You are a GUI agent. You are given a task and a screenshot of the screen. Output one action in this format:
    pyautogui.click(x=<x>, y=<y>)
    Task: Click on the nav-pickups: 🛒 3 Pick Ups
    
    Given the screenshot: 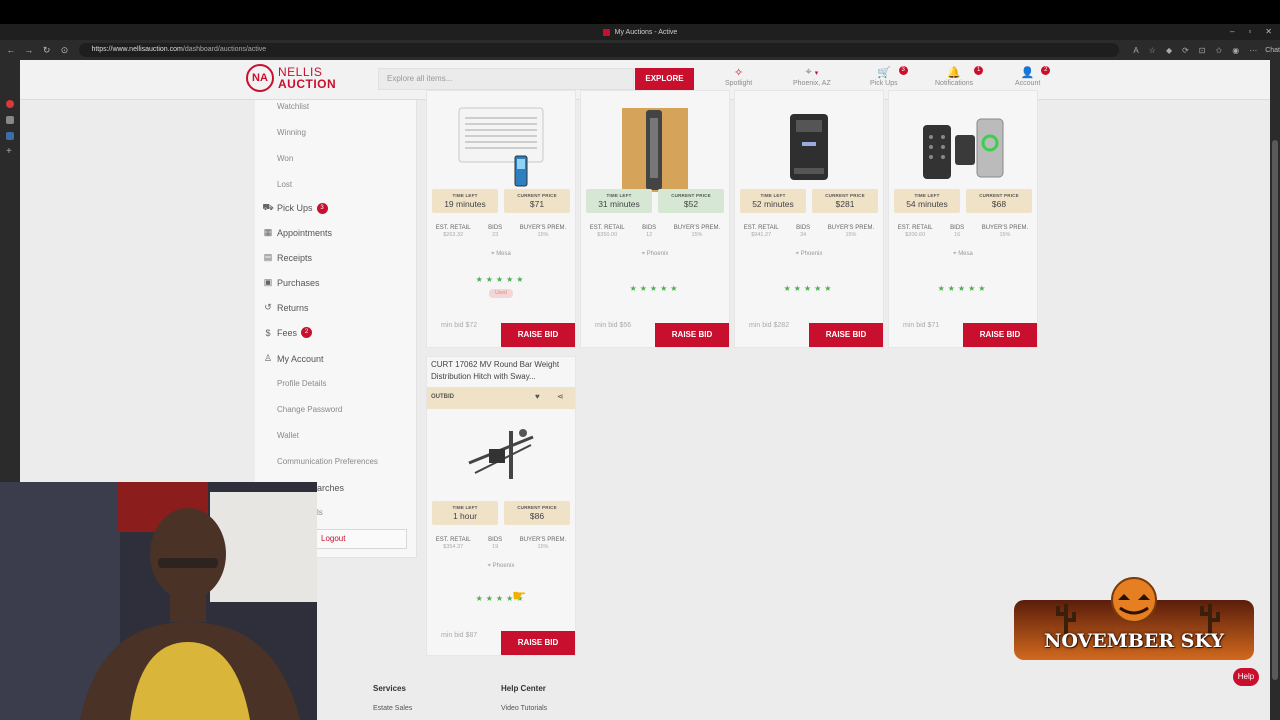 What is the action you would take?
    pyautogui.click(x=889, y=76)
    